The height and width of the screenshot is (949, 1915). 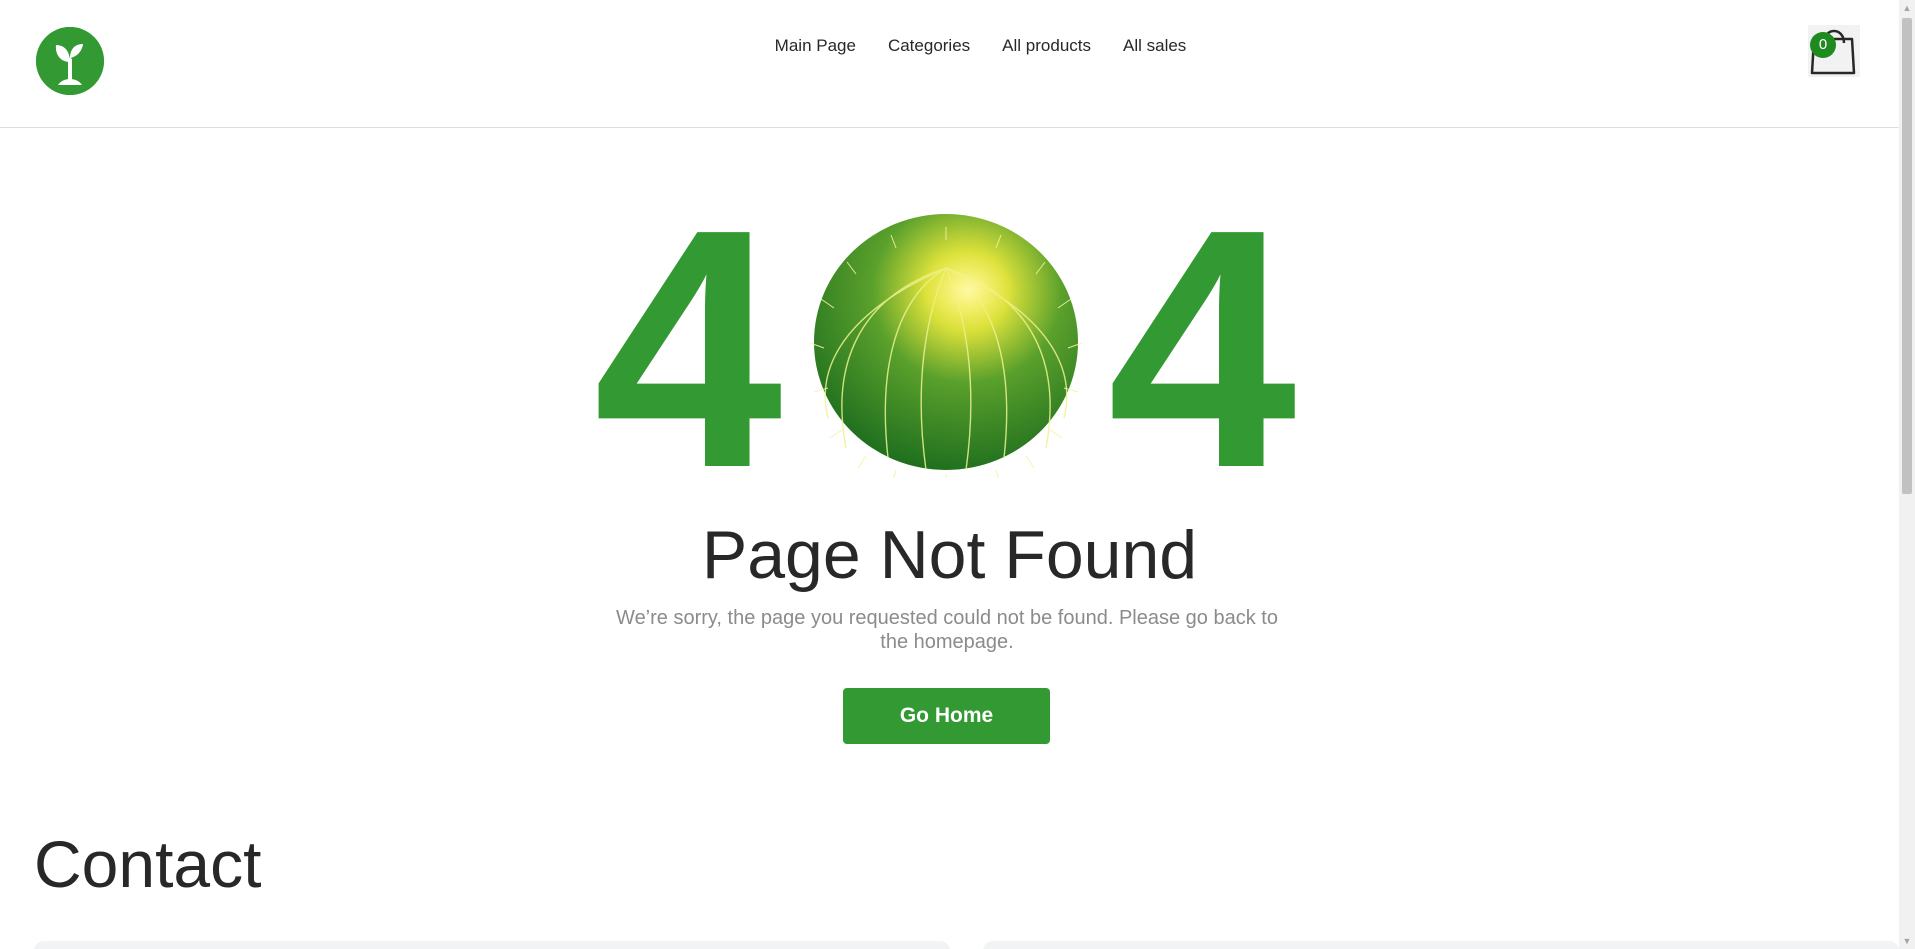 I want to click on scroll-down-arrow-icon: ▼, so click(x=1907, y=941).